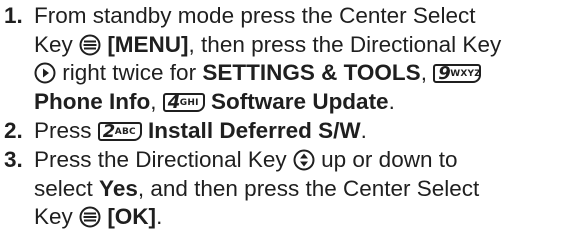 Image resolution: width=575 pixels, height=252 pixels. Describe the element at coordinates (160, 159) in the screenshot. I see `text: Press the Directional Key` at that location.